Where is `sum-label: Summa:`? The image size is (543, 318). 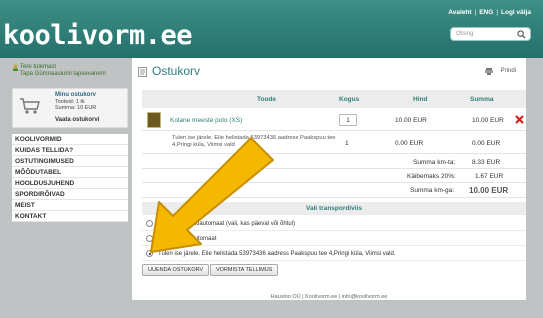 sum-label: Summa: is located at coordinates (65, 108).